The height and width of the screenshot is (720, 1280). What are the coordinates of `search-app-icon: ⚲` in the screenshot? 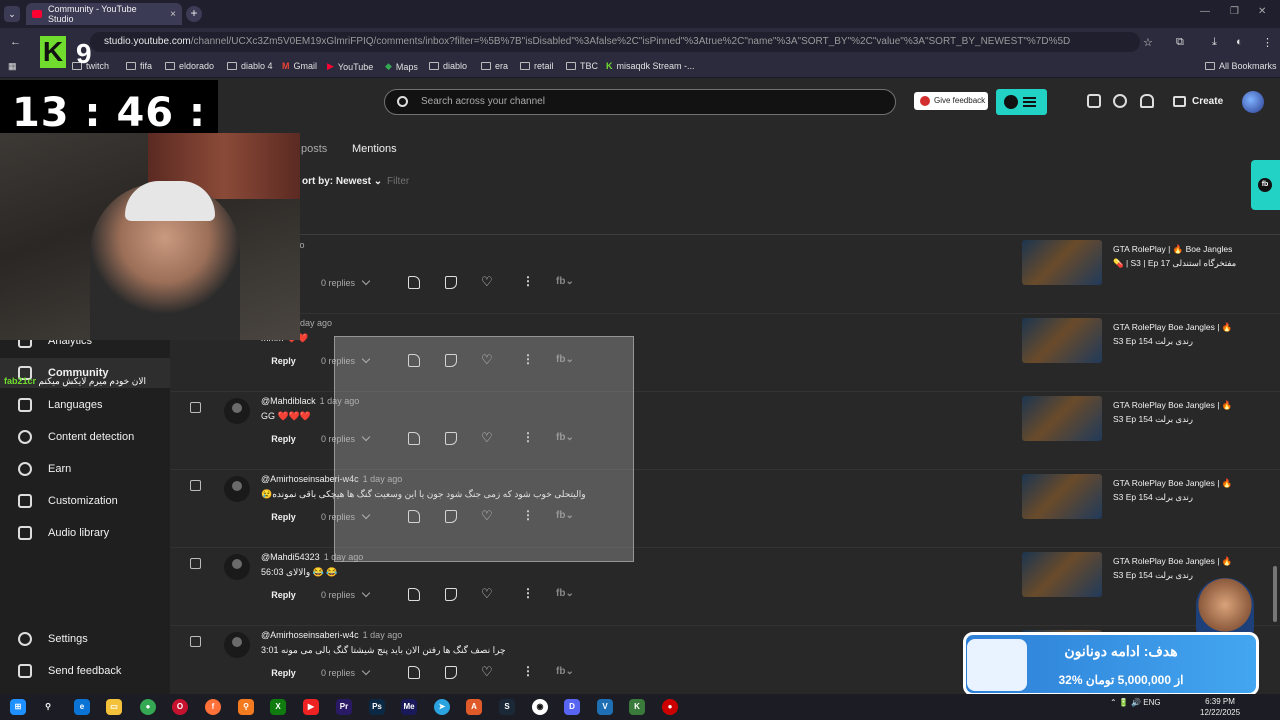 It's located at (246, 707).